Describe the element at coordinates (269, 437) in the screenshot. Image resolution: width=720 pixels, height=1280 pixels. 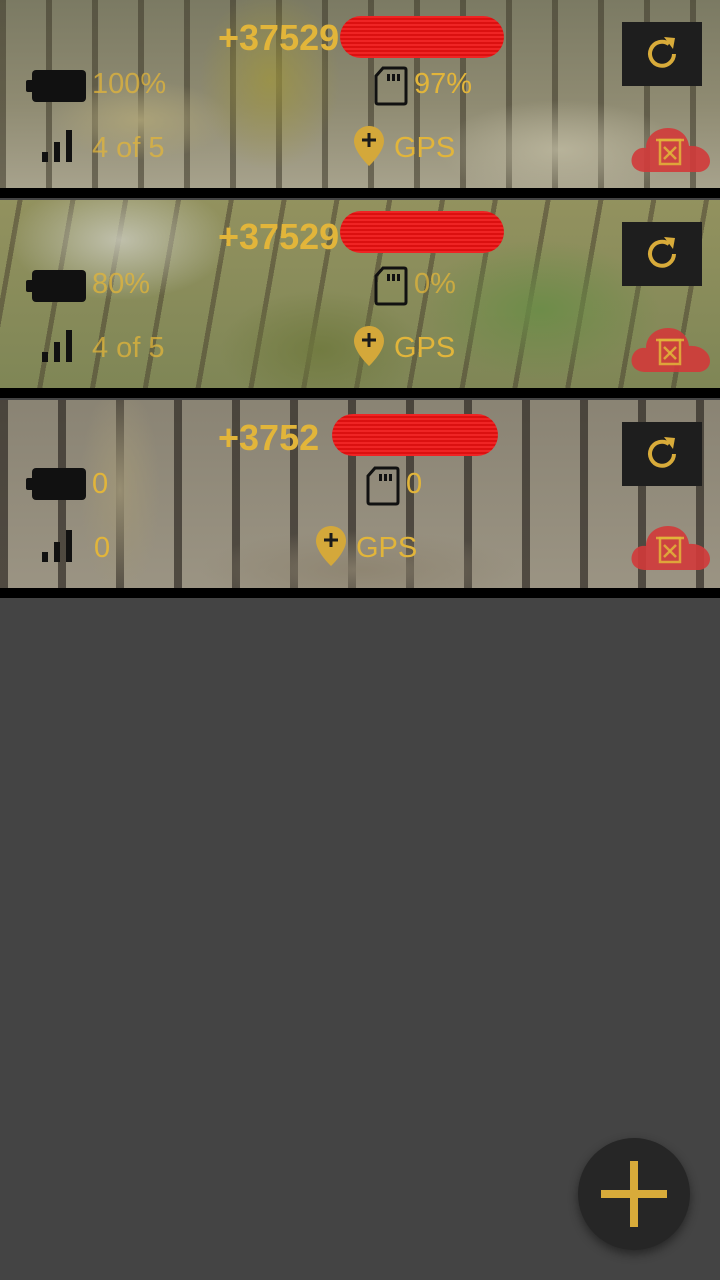
I see `phone-number: +3752` at that location.